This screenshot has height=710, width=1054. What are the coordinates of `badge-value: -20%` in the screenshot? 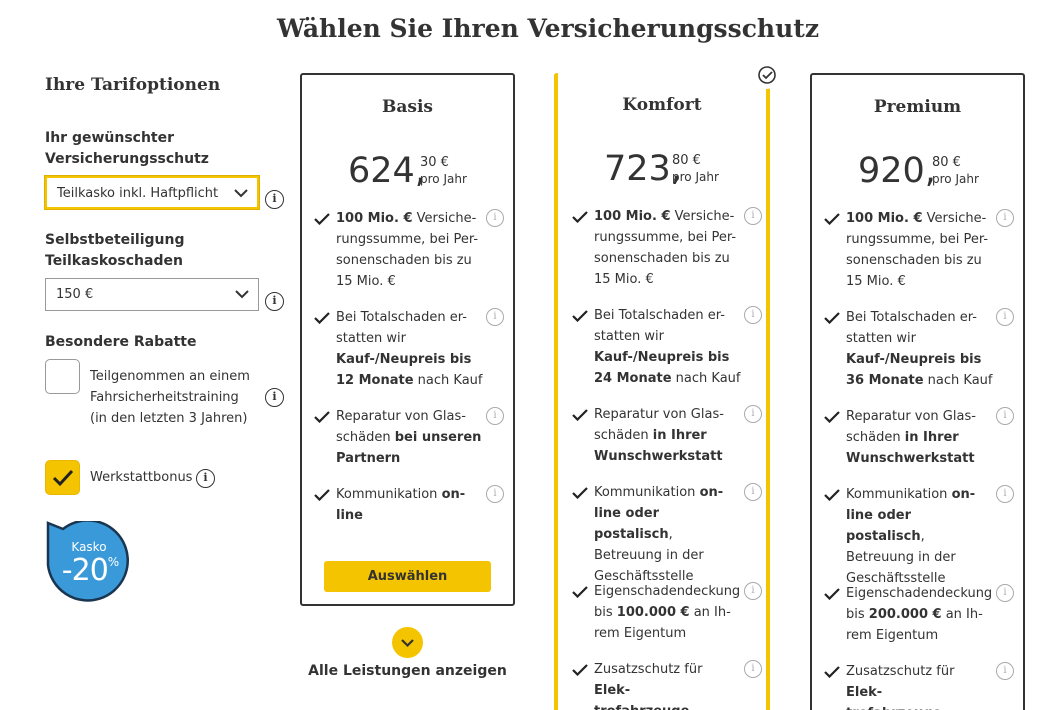 It's located at (90, 570).